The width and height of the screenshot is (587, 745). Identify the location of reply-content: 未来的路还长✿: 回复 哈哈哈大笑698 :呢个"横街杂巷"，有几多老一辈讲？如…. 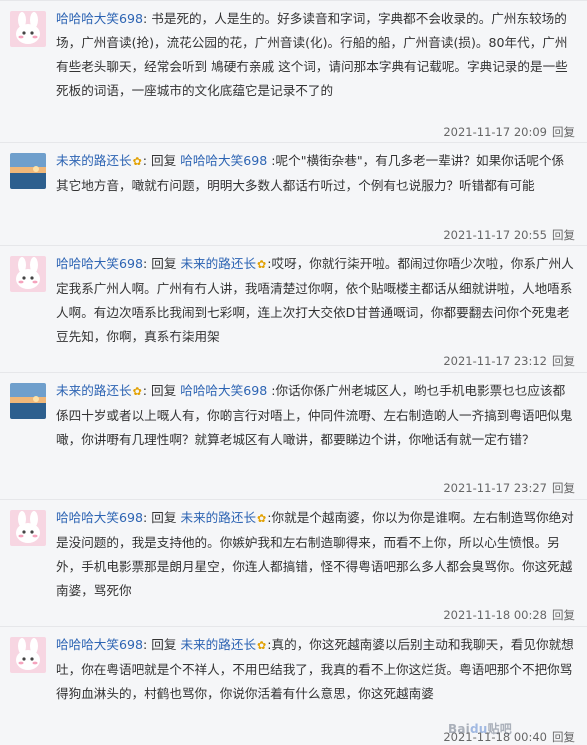
(315, 173).